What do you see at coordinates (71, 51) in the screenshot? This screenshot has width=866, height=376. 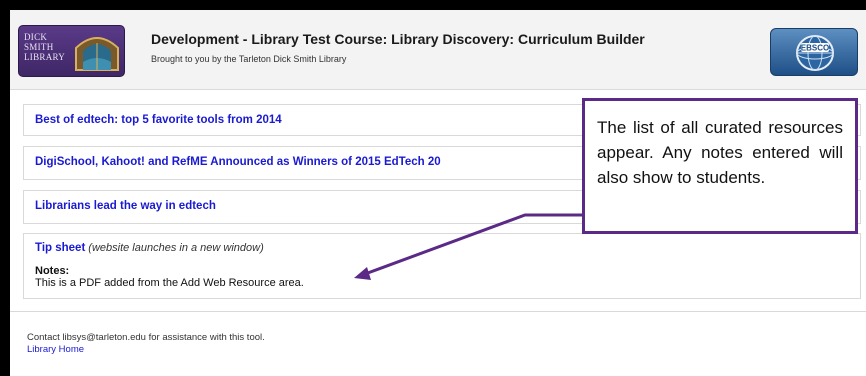 I see `library-logo: DICK SMITH LIBRARY` at bounding box center [71, 51].